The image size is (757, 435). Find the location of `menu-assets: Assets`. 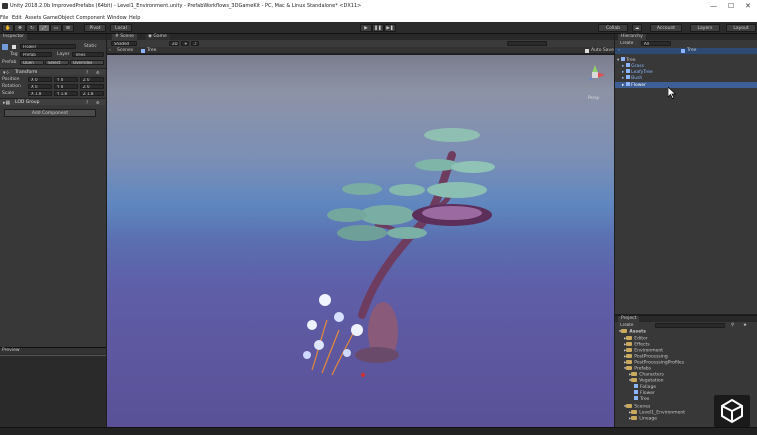

menu-assets: Assets is located at coordinates (33, 18).